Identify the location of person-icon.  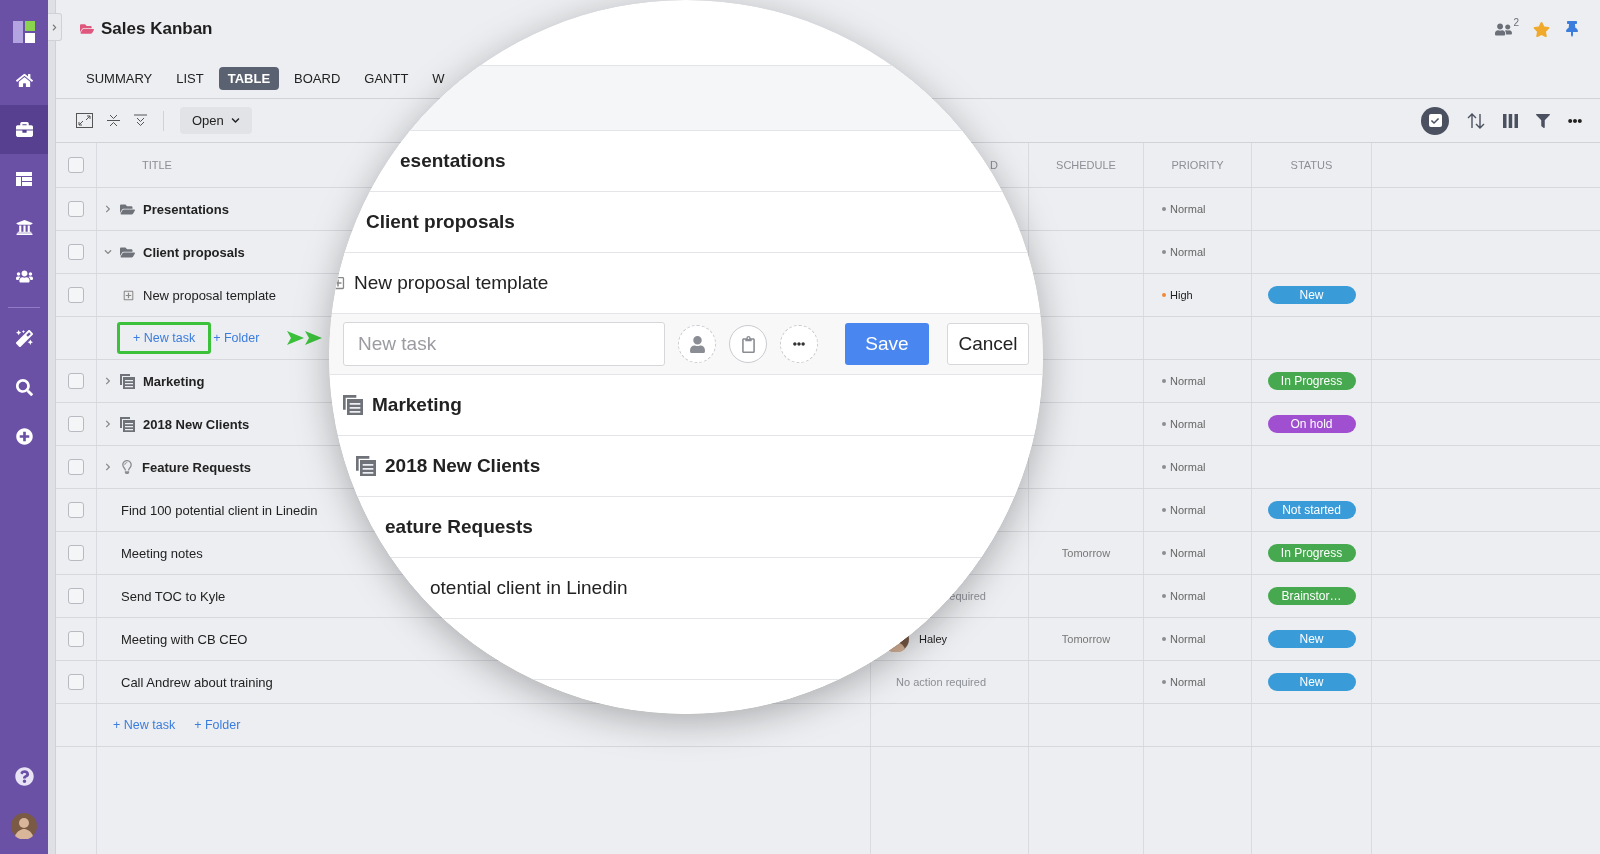
(697, 344).